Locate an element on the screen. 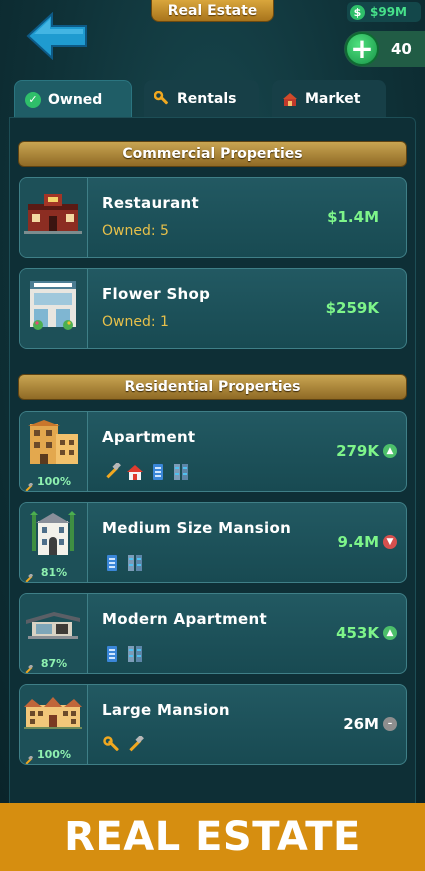  residential-section-header: Residential Properties is located at coordinates (212, 387).